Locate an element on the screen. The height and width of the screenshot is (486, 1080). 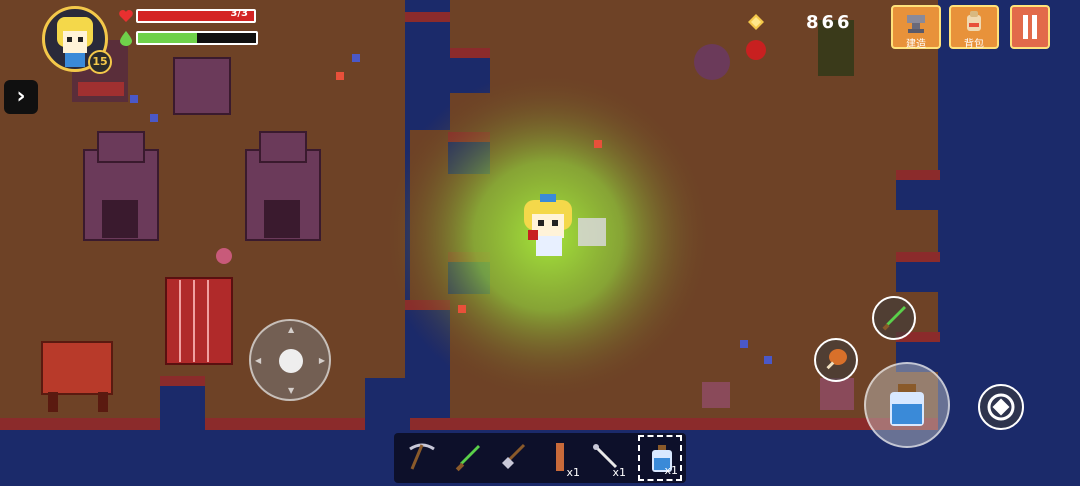
hotbar-slot-4-qty: x1 is located at coordinates (573, 472).